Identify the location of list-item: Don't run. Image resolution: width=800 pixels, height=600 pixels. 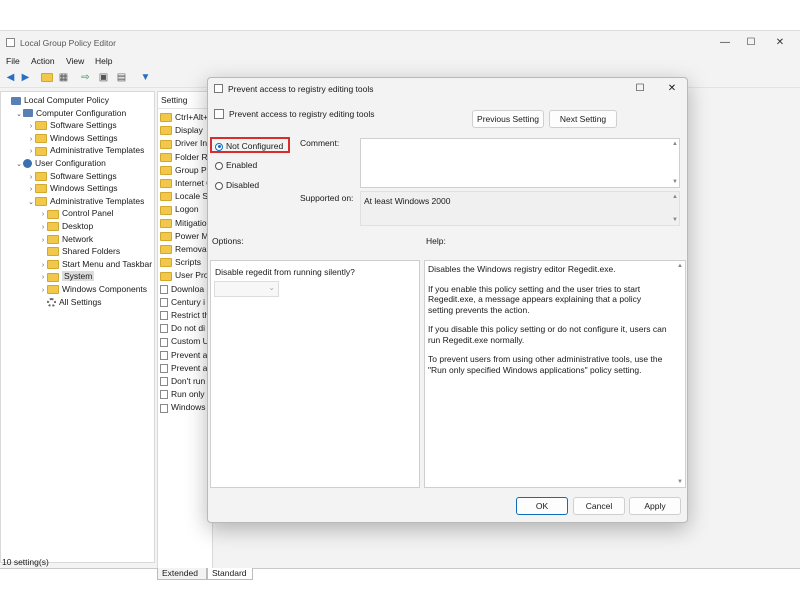
(182, 381).